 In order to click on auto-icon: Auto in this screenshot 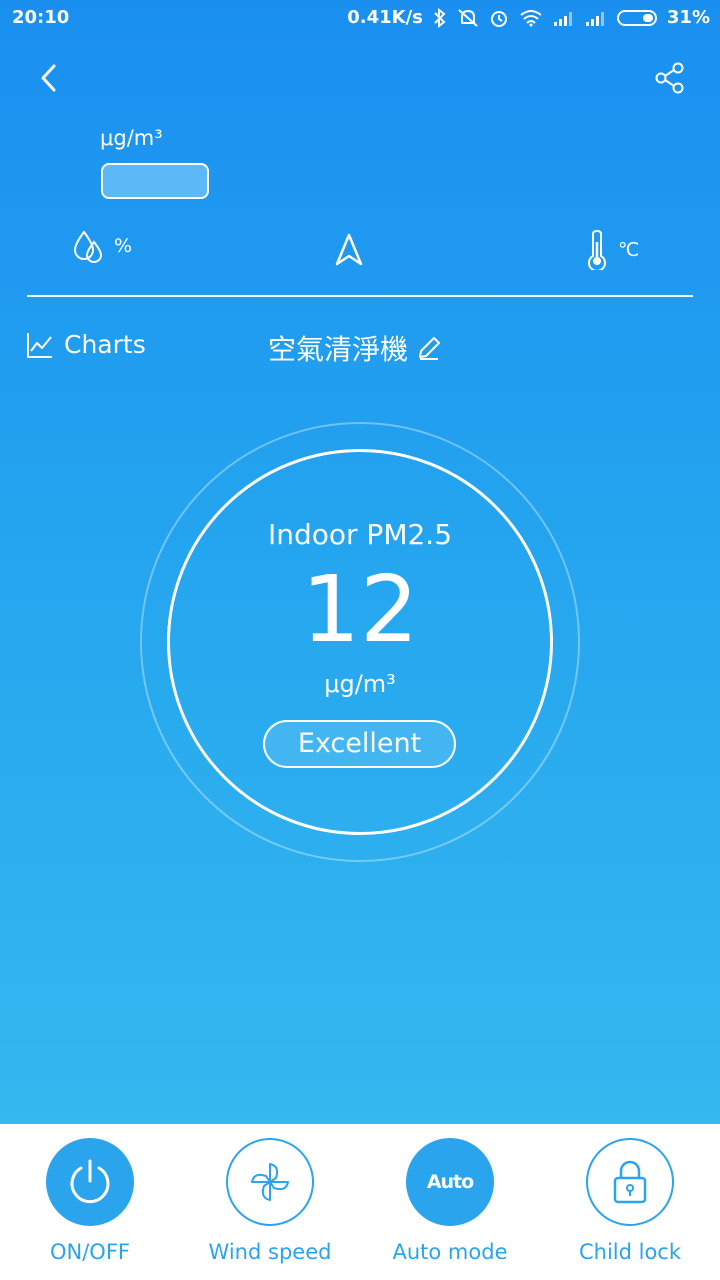, I will do `click(450, 1182)`.